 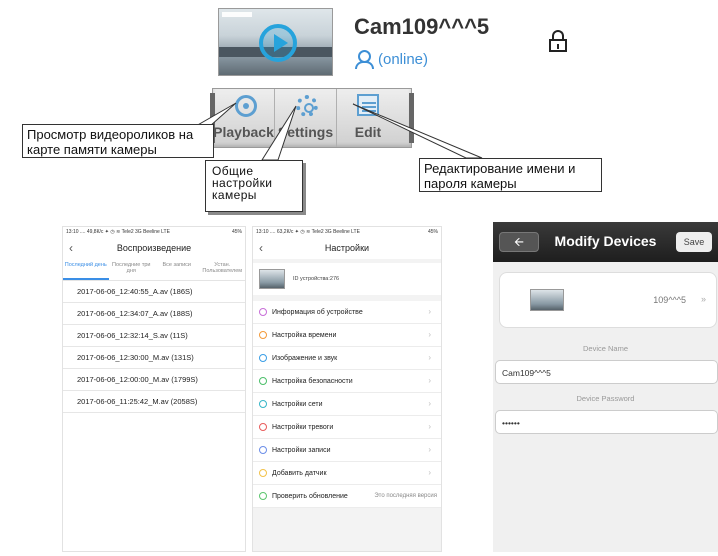 I want to click on menu-item-recording: Настройки записи ›, so click(x=347, y=450).